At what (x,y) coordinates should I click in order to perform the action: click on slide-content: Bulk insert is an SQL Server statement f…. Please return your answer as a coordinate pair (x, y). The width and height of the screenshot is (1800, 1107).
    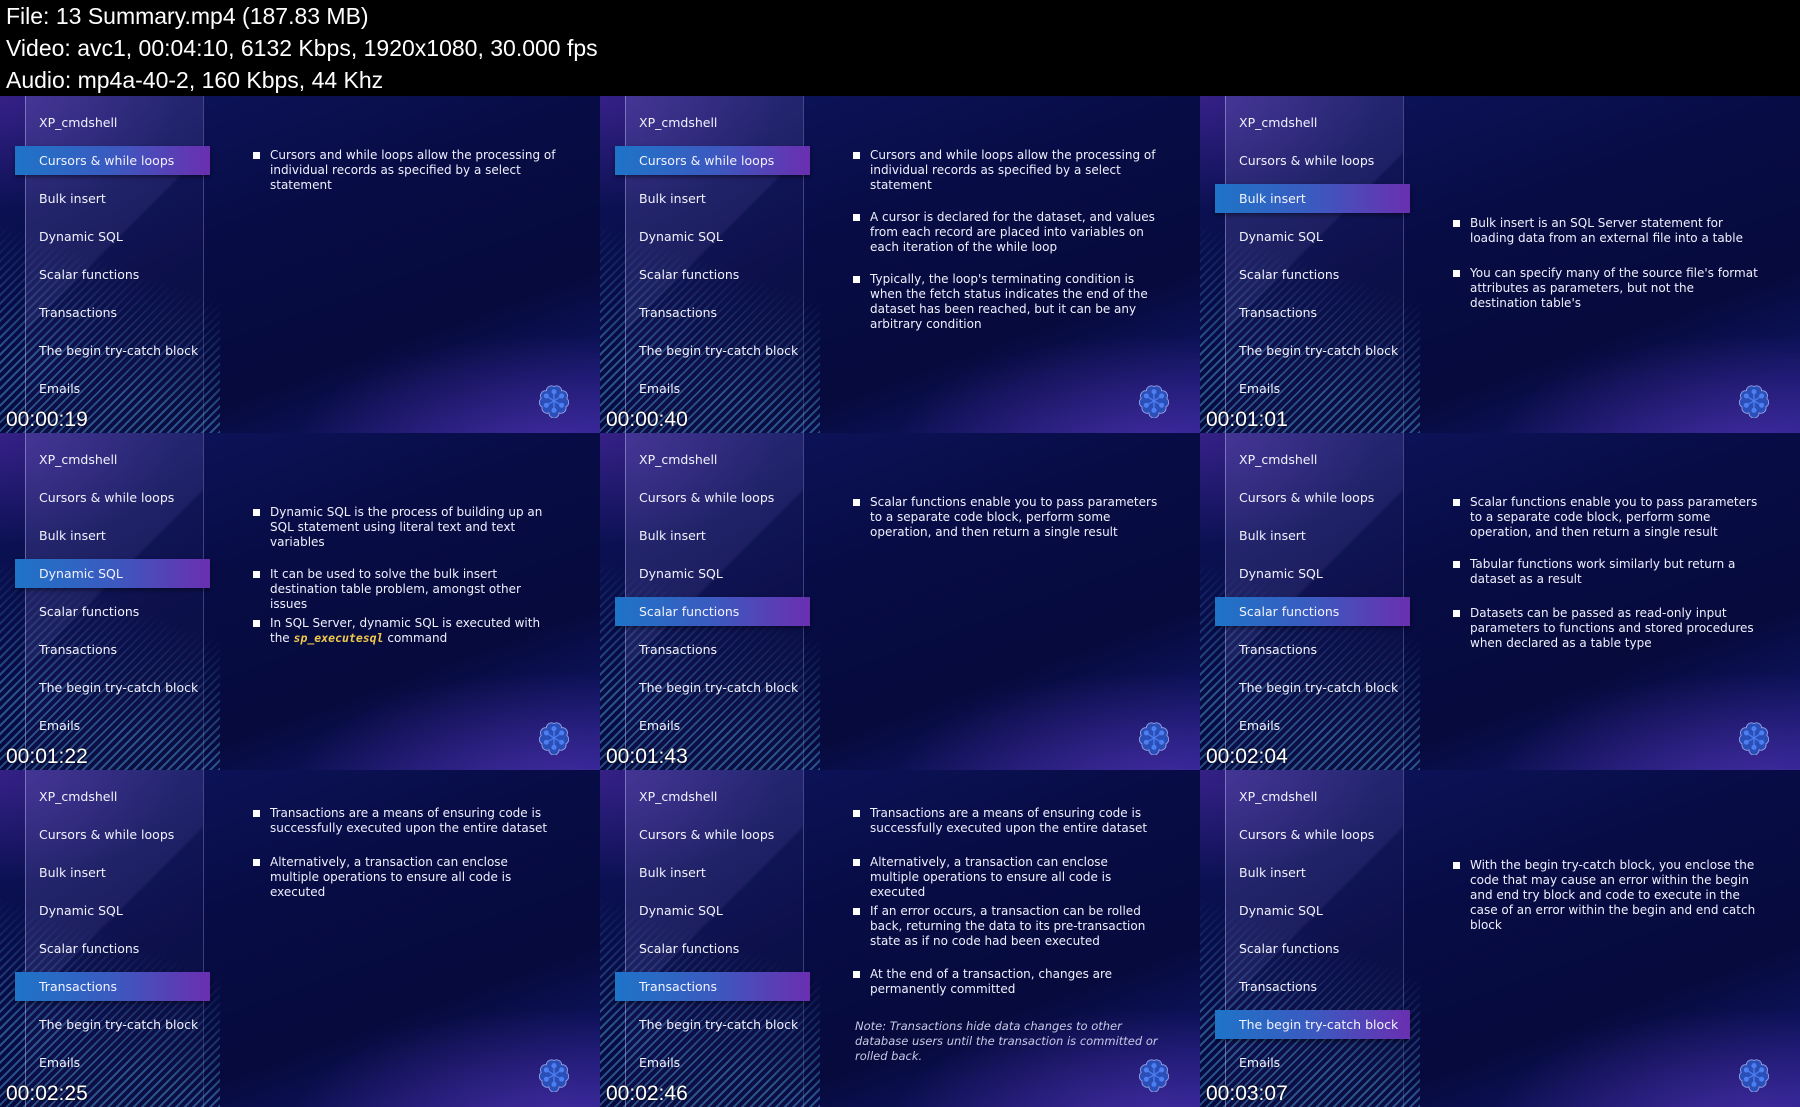
    Looking at the image, I should click on (1610, 264).